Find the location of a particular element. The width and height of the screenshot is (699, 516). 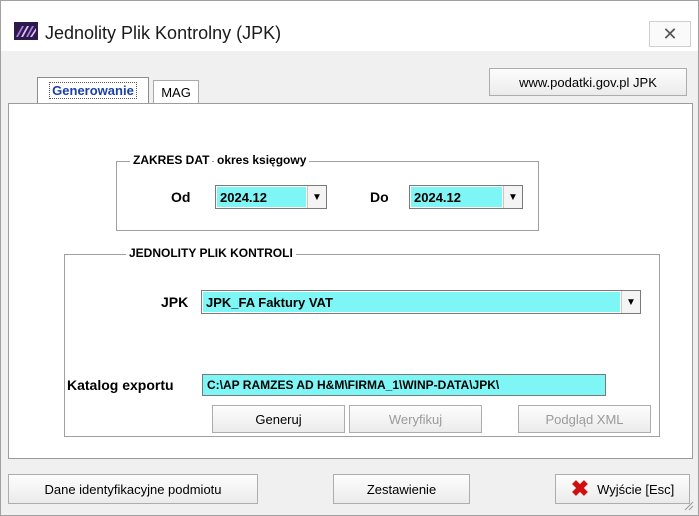

do-date-value: 2024.12 is located at coordinates (456, 197).